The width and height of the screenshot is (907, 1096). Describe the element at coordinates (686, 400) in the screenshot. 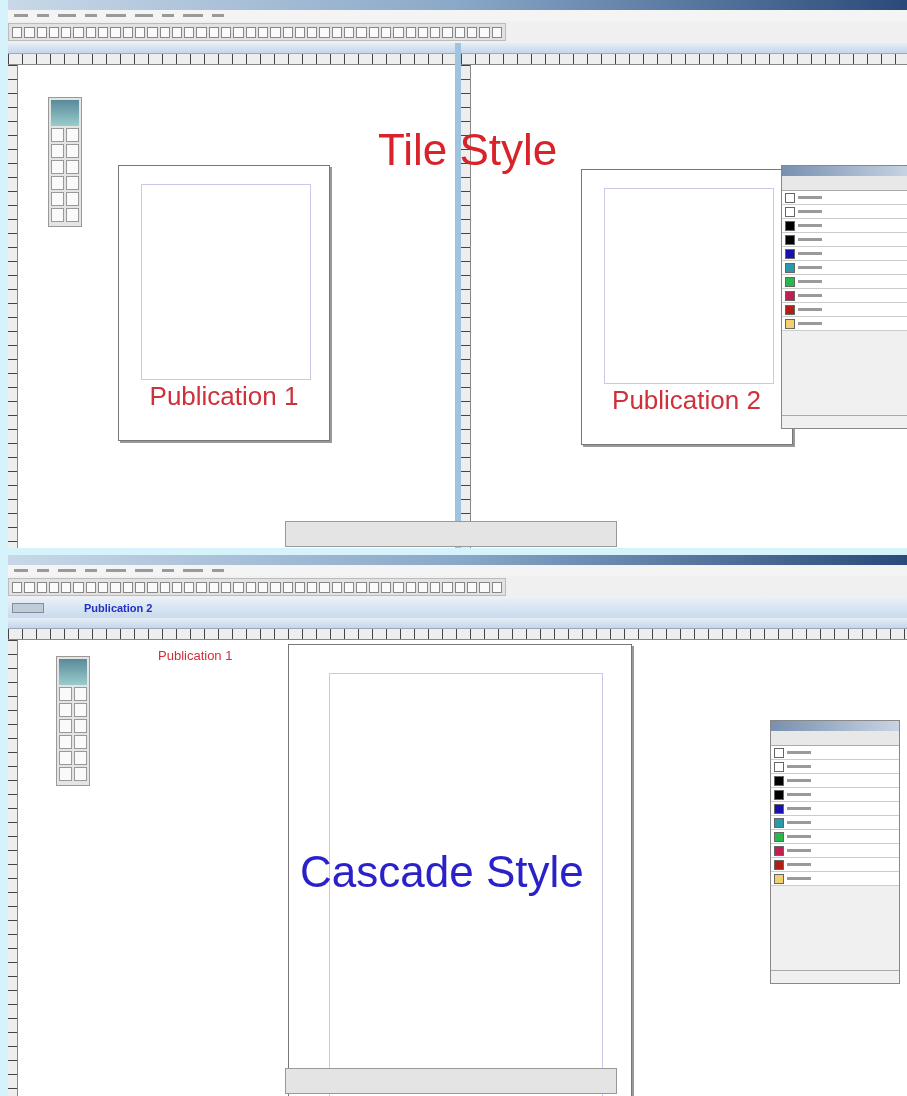

I see `page-label: Publication 2` at that location.